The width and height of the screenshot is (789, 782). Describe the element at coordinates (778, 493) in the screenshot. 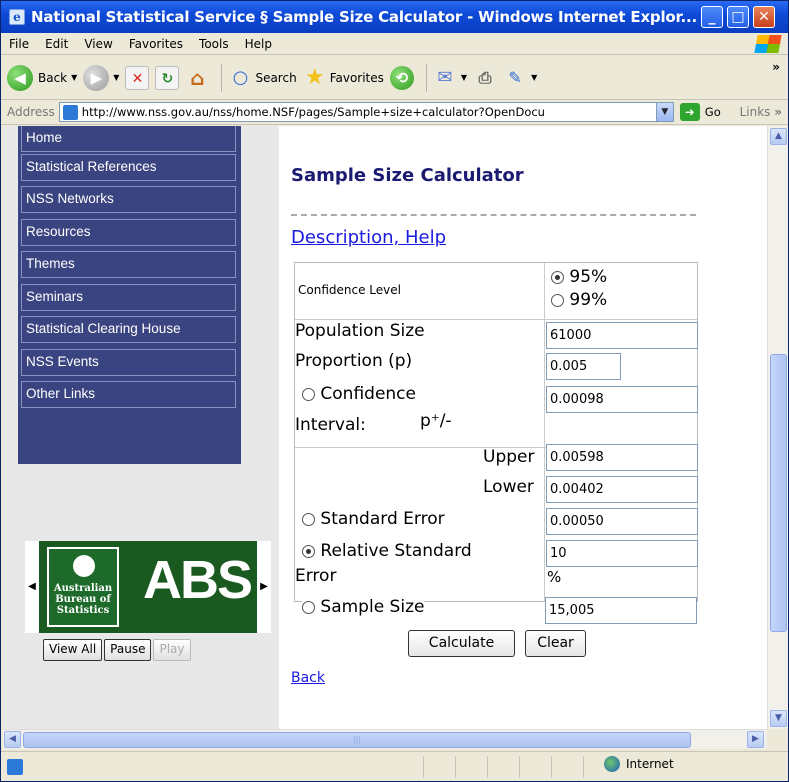

I see `vertical-scroll-thumb` at that location.